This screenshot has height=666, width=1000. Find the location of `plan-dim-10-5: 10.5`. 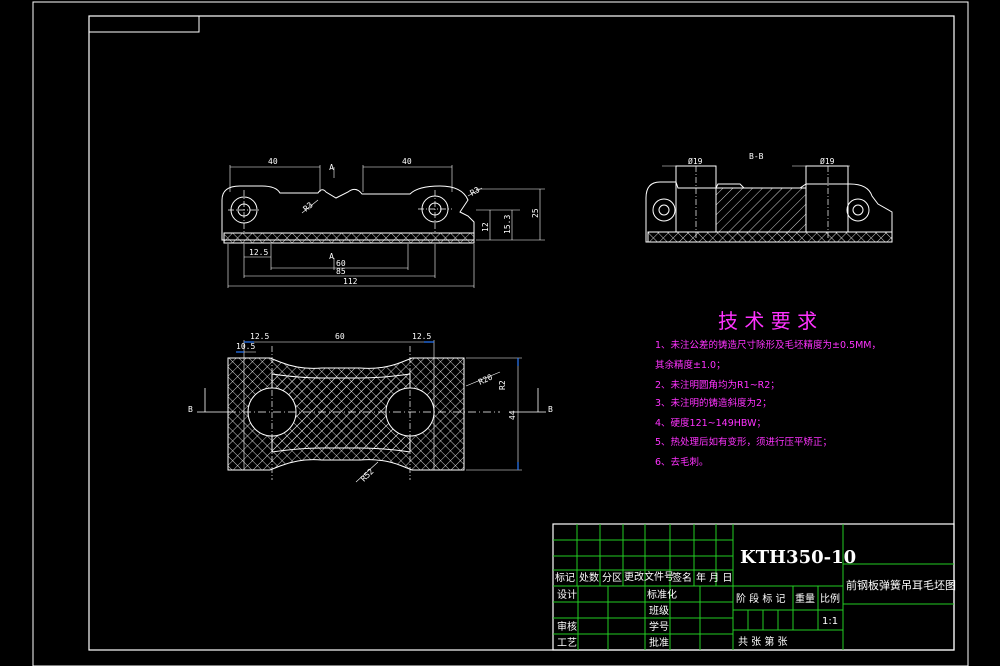

plan-dim-10-5: 10.5 is located at coordinates (245, 346).